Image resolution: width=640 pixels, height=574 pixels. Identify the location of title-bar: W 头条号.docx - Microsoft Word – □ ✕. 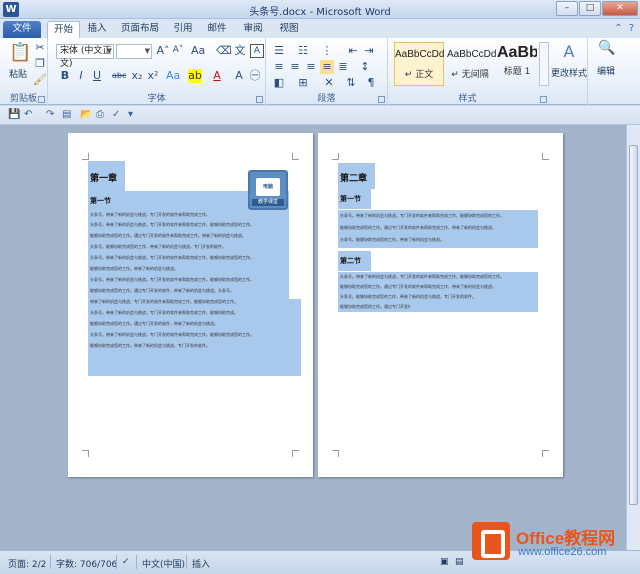
(320, 9).